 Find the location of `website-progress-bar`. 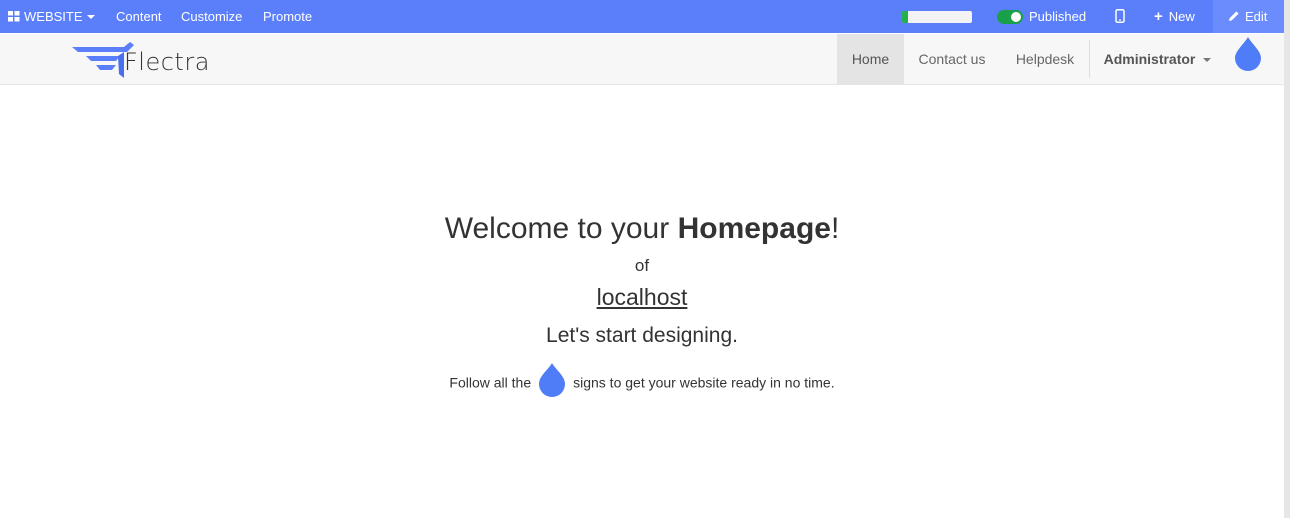

website-progress-bar is located at coordinates (937, 17).